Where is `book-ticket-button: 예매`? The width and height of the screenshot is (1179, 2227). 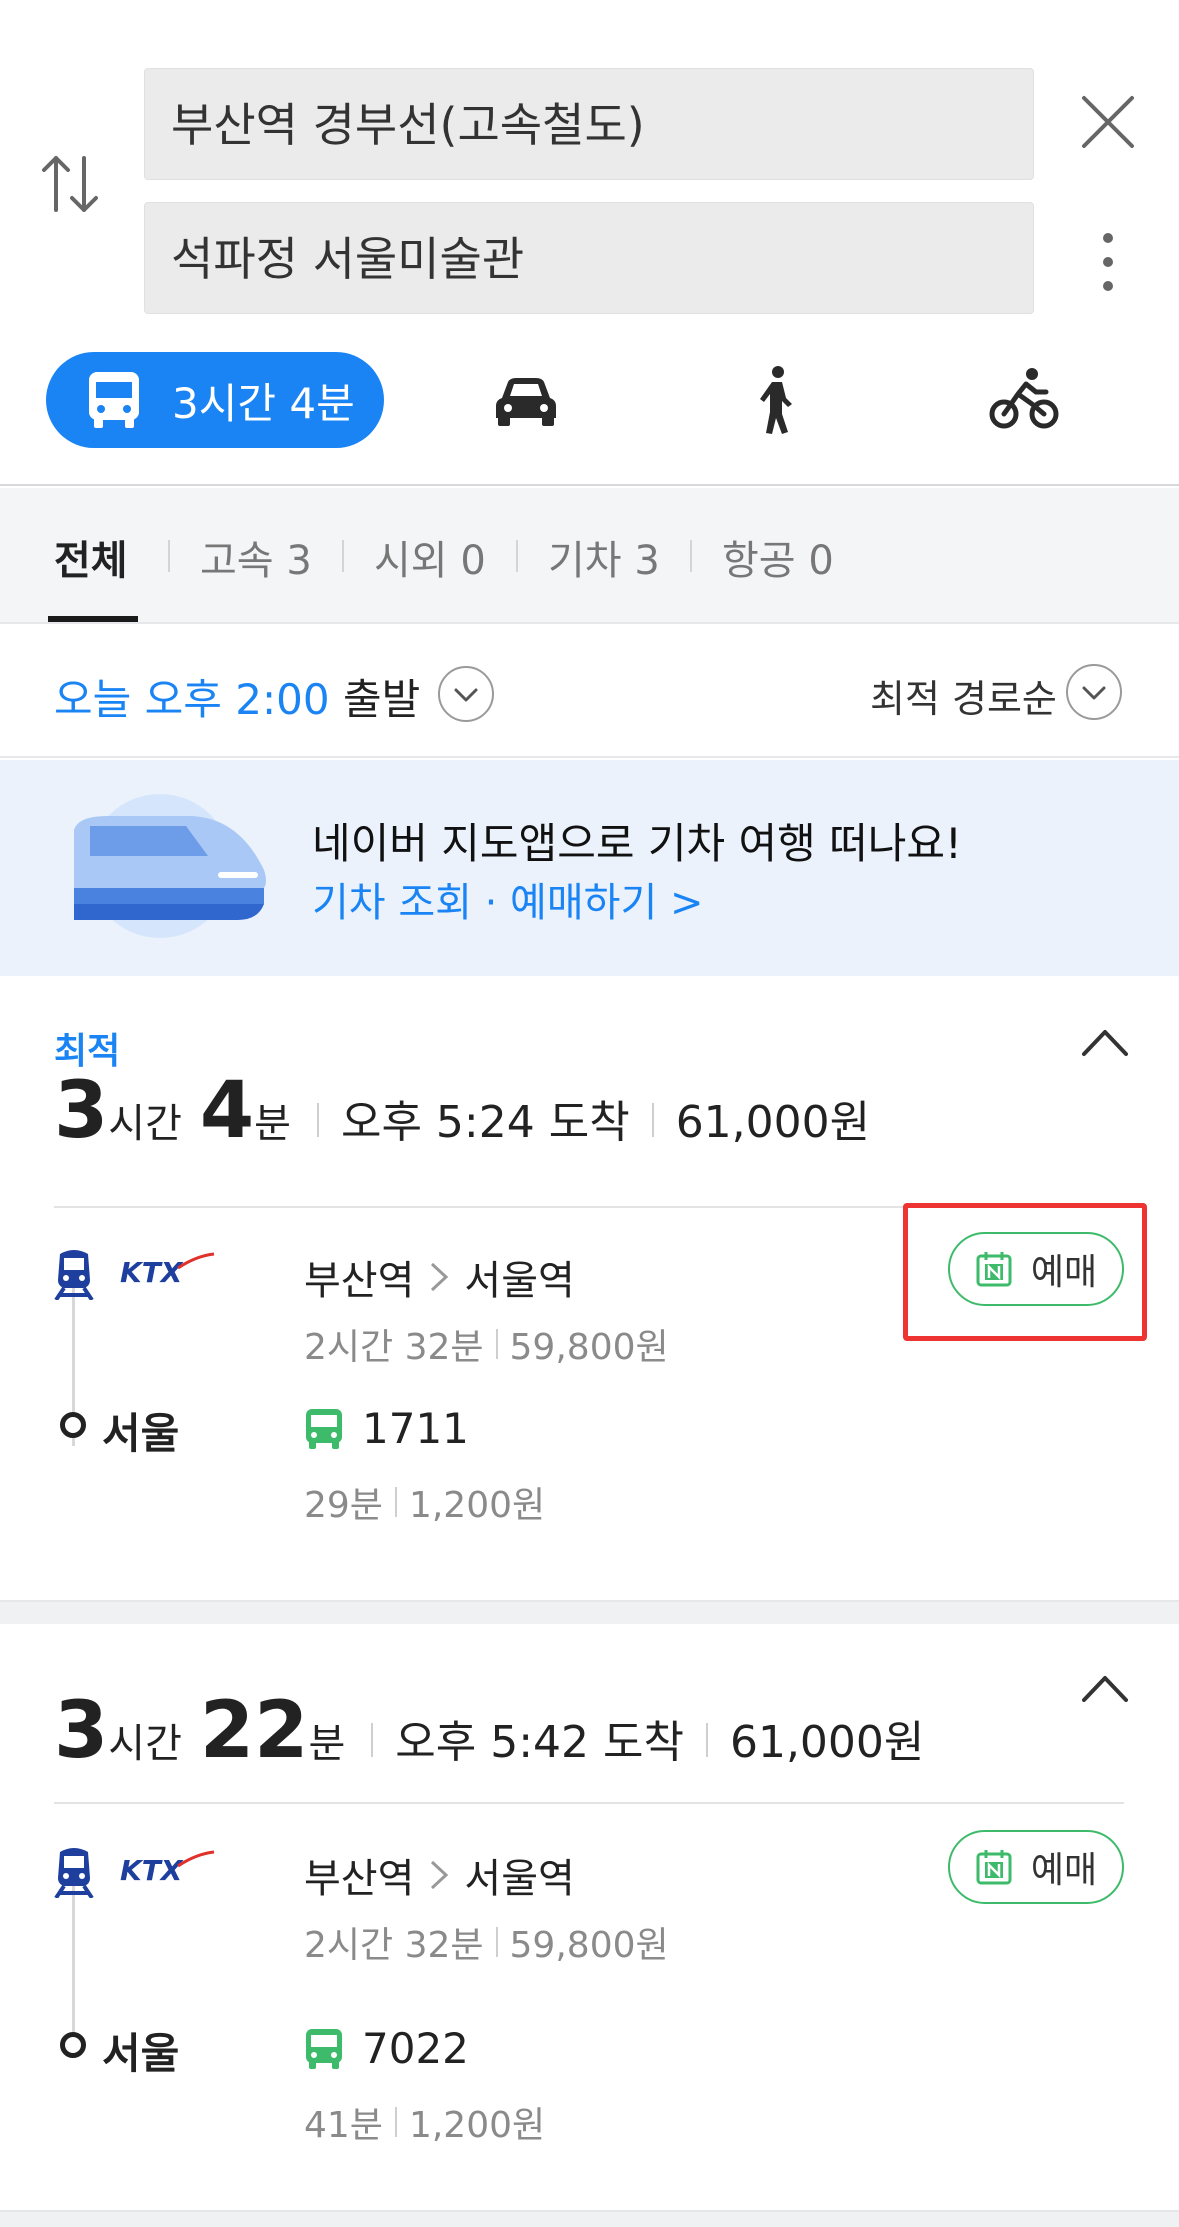 book-ticket-button: 예매 is located at coordinates (1036, 1867).